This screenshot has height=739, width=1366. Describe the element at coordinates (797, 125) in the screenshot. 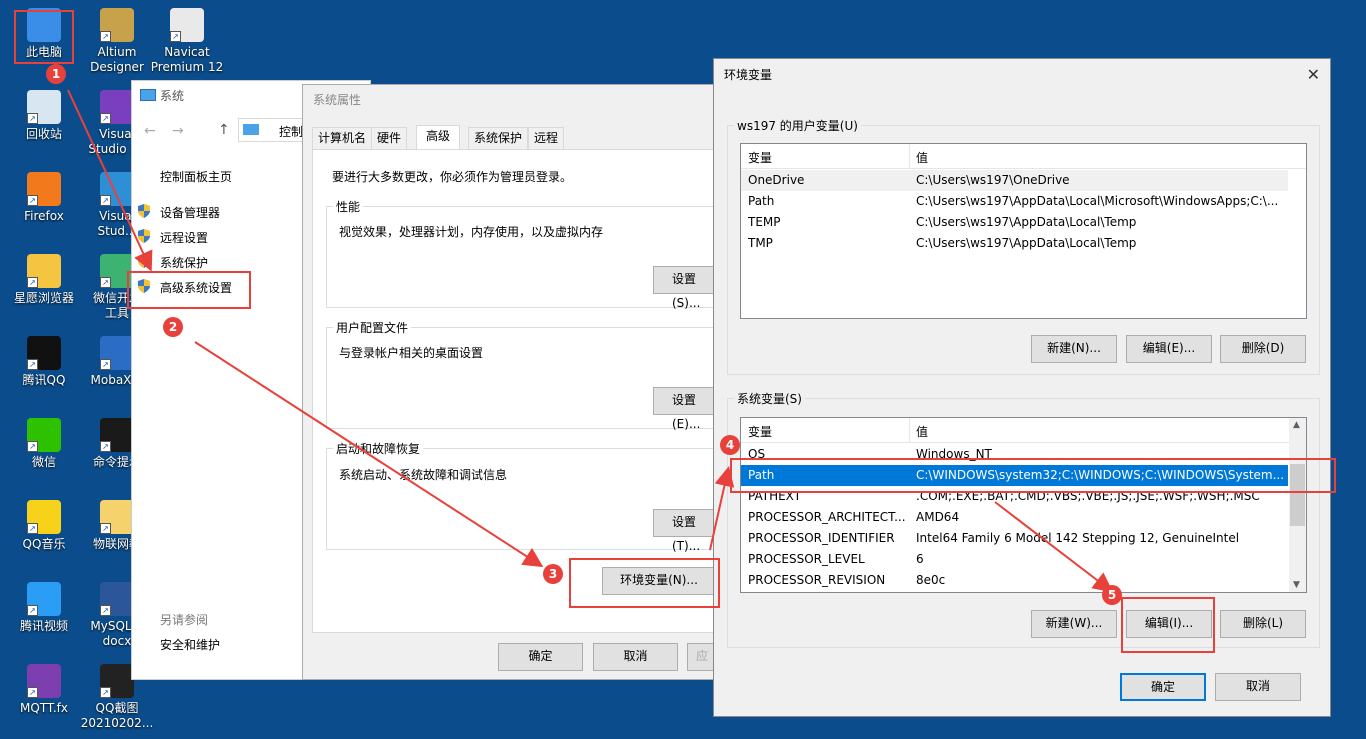

I see `user-variables-group-title: ws197 的用户变量(U)` at that location.